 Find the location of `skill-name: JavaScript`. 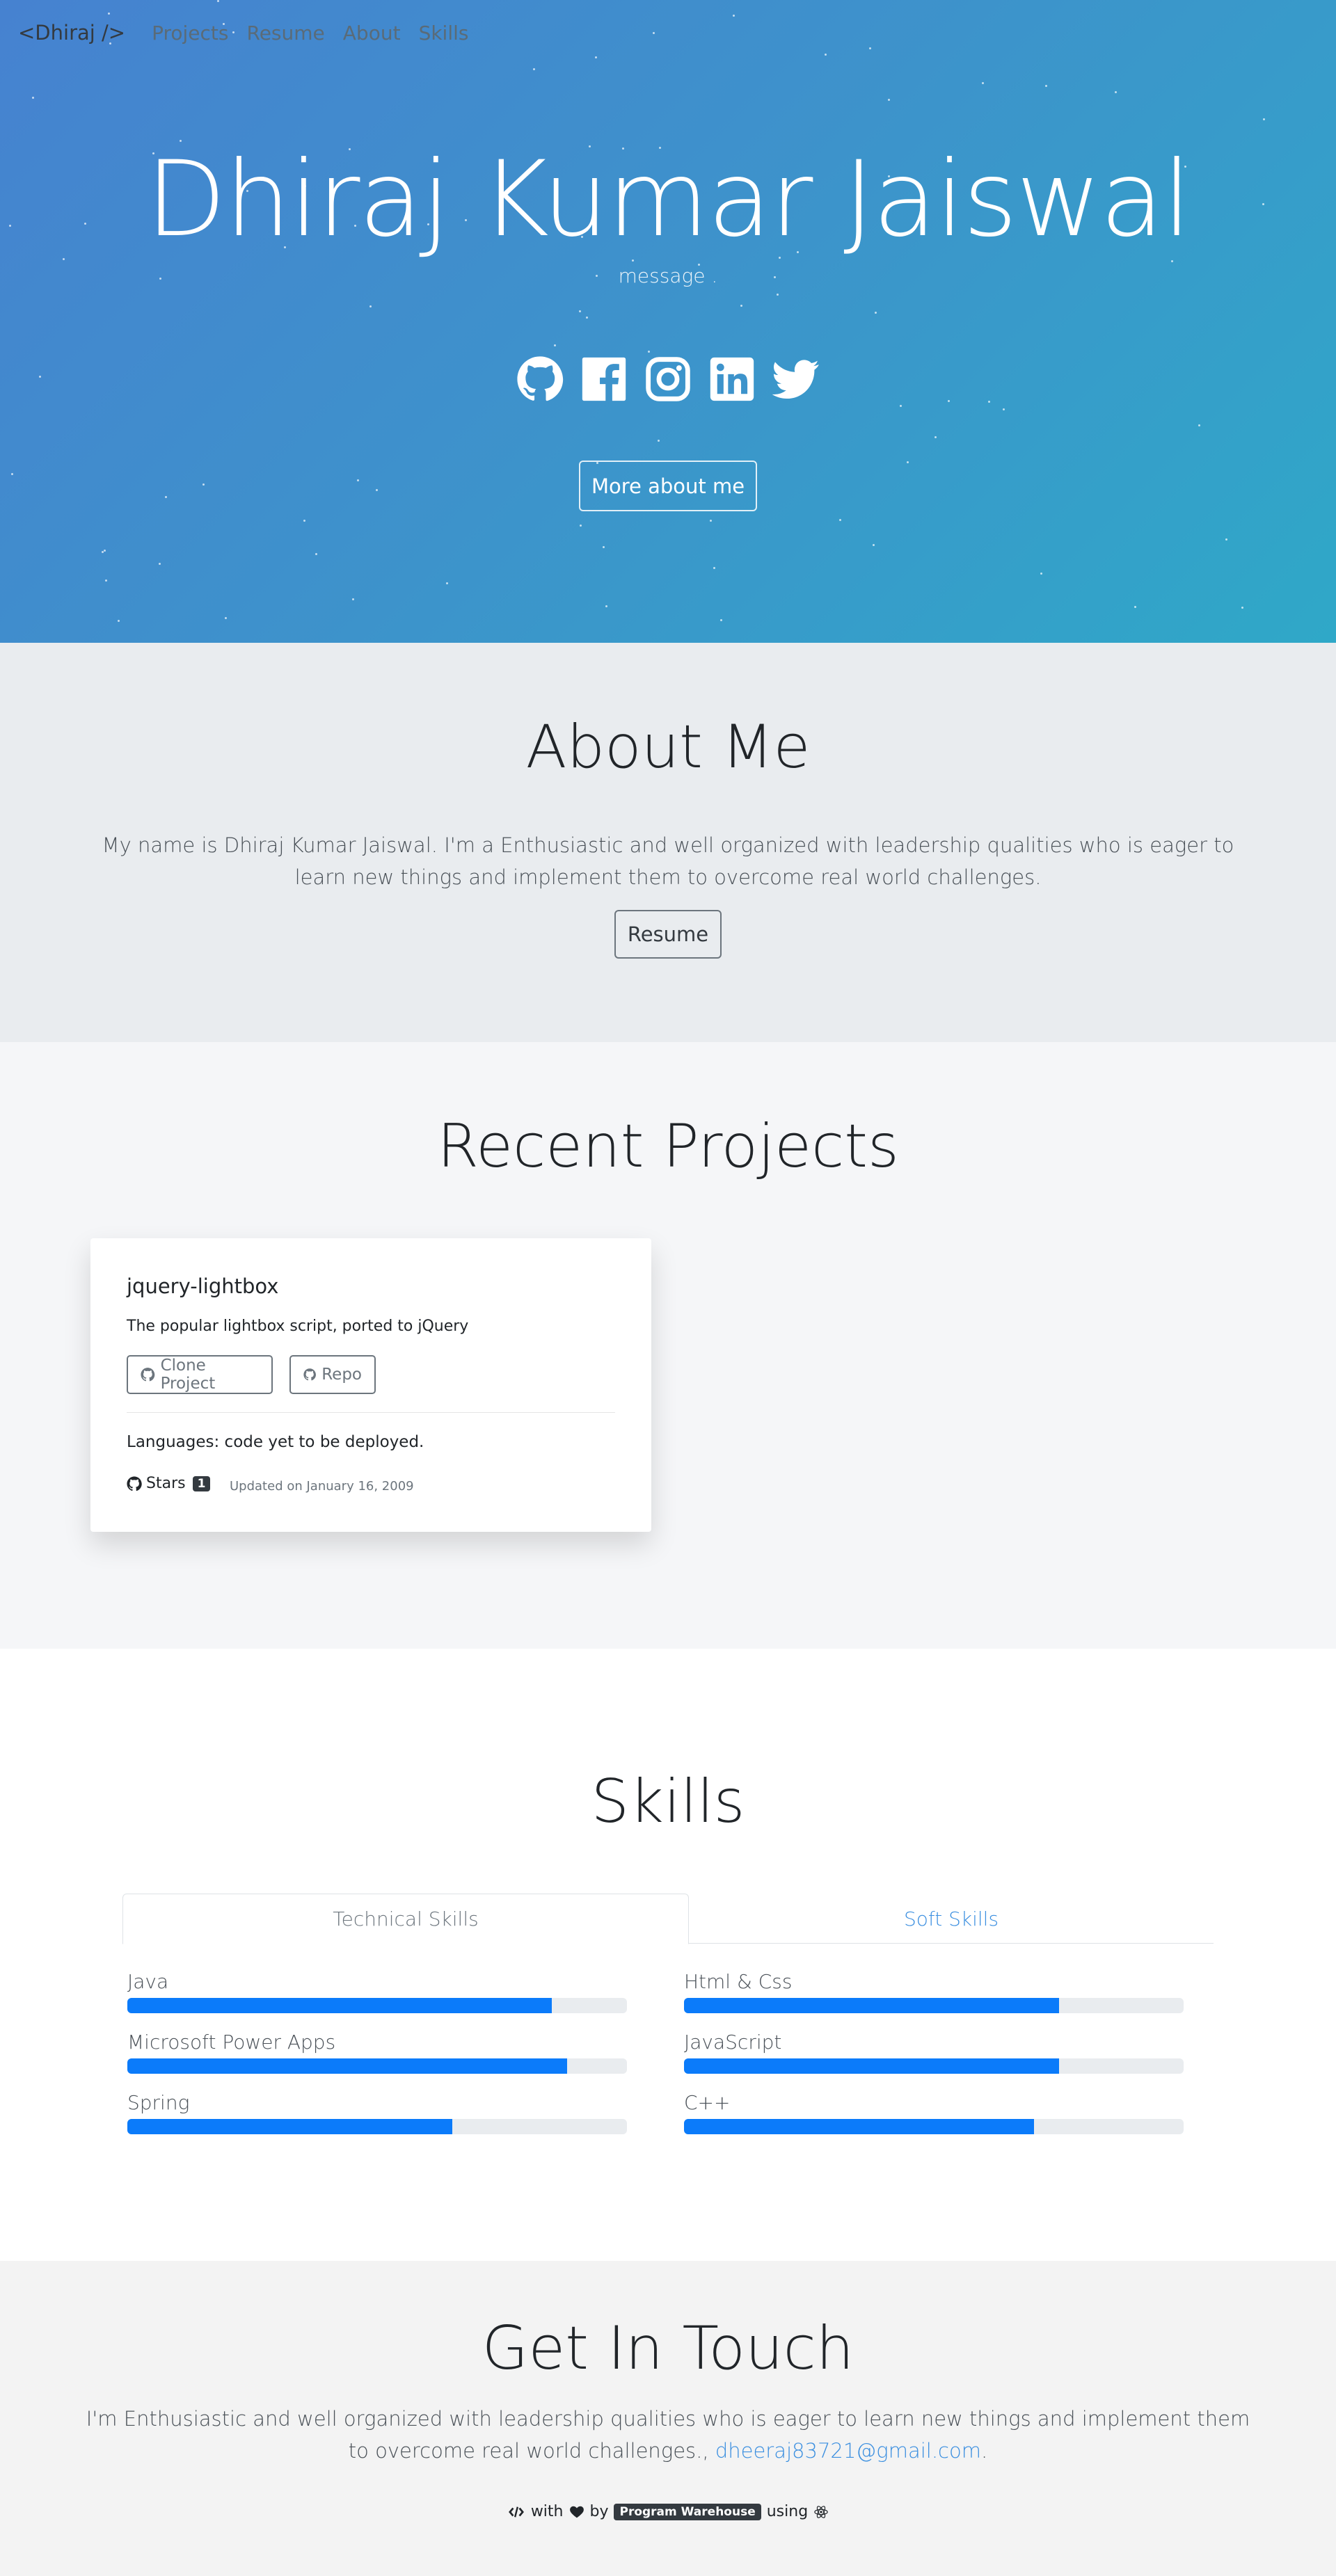

skill-name: JavaScript is located at coordinates (733, 2042).